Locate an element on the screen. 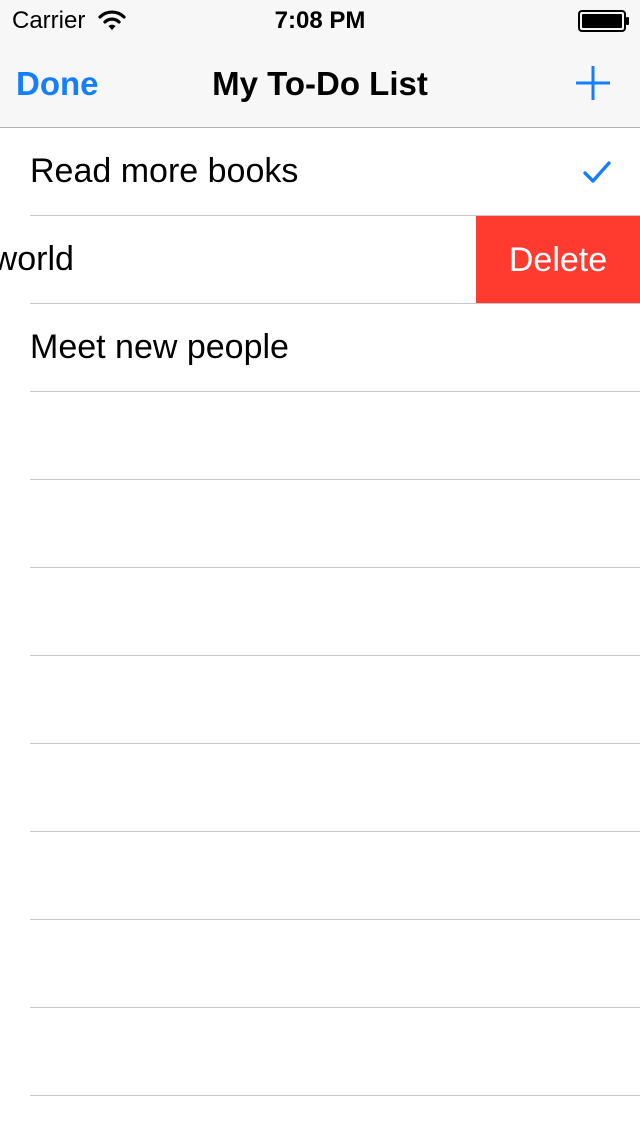  status-bar: Carrier 7:08 PM is located at coordinates (320, 20).